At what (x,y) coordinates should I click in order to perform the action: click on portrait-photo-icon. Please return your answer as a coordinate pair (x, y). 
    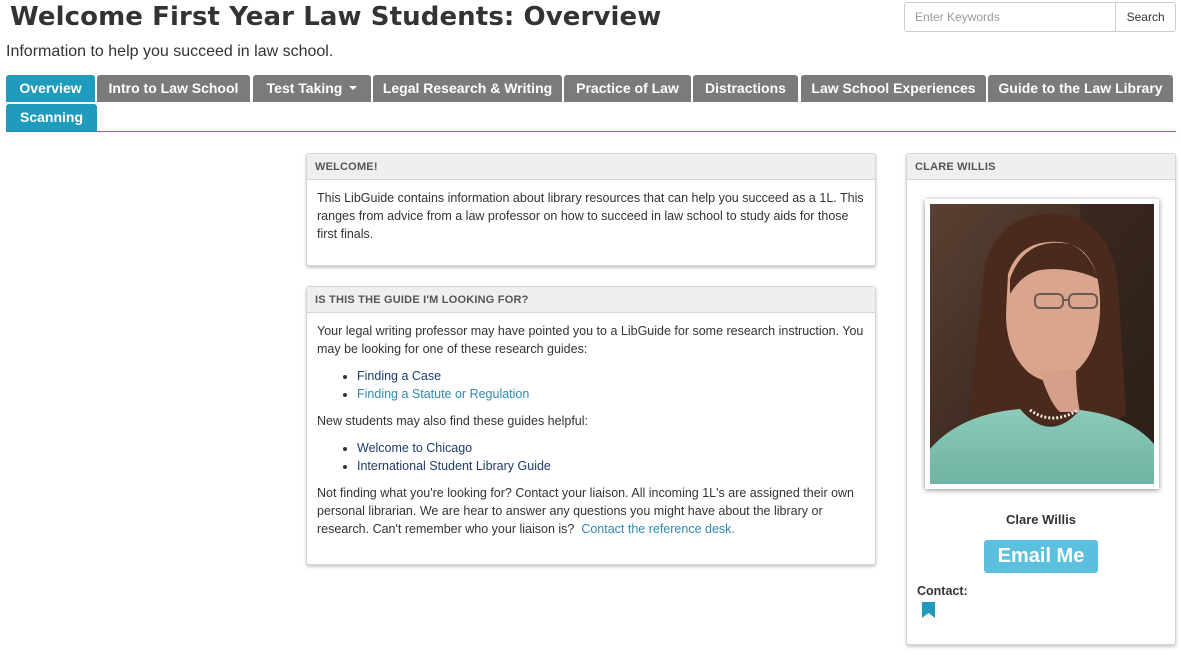
    Looking at the image, I should click on (1042, 344).